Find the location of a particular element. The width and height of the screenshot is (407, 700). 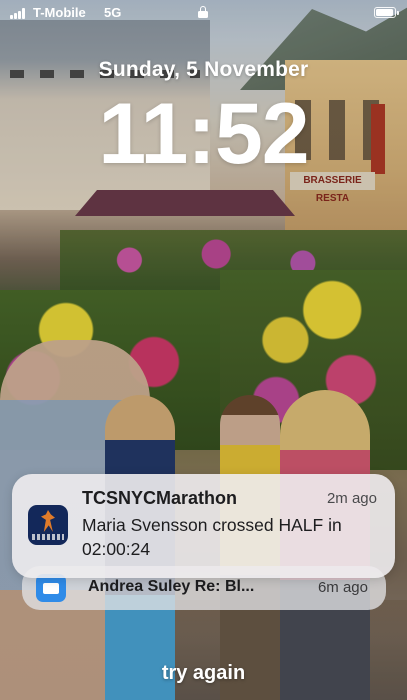

notification-time: 2m ago is located at coordinates (351, 498).